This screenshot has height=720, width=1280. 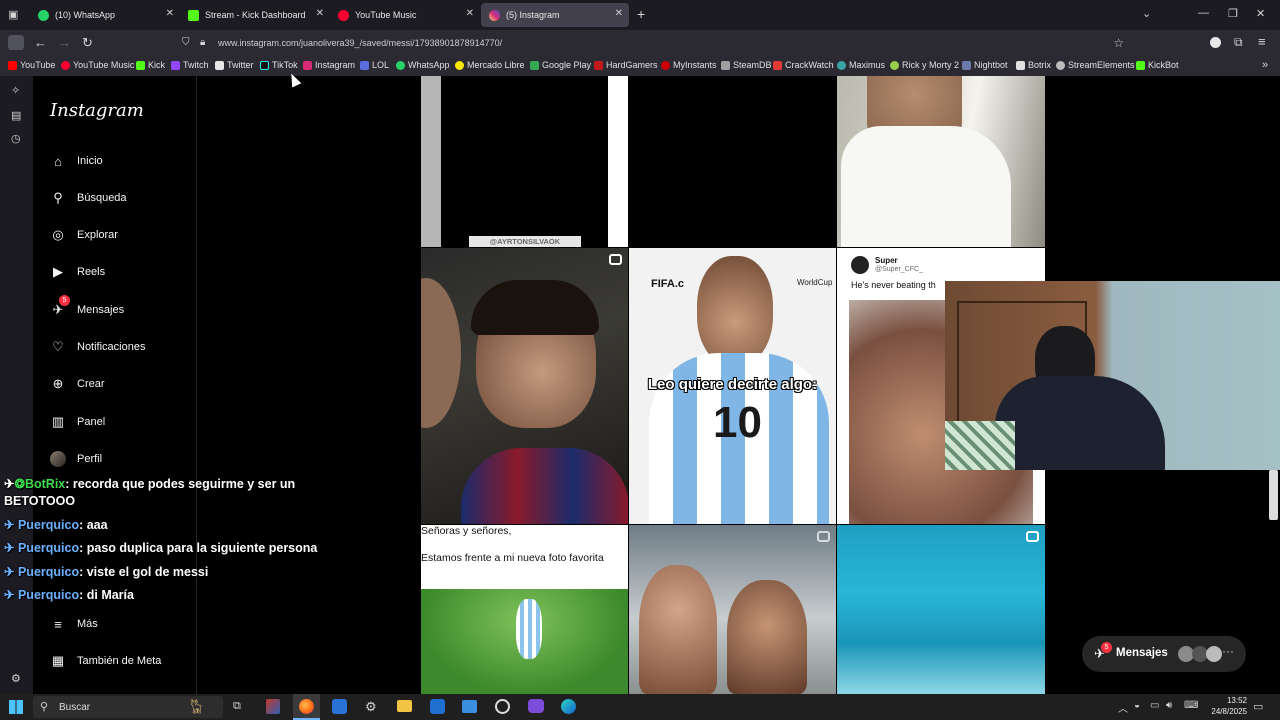 What do you see at coordinates (1223, 711) in the screenshot?
I see `clock-date: 24/8/2025` at bounding box center [1223, 711].